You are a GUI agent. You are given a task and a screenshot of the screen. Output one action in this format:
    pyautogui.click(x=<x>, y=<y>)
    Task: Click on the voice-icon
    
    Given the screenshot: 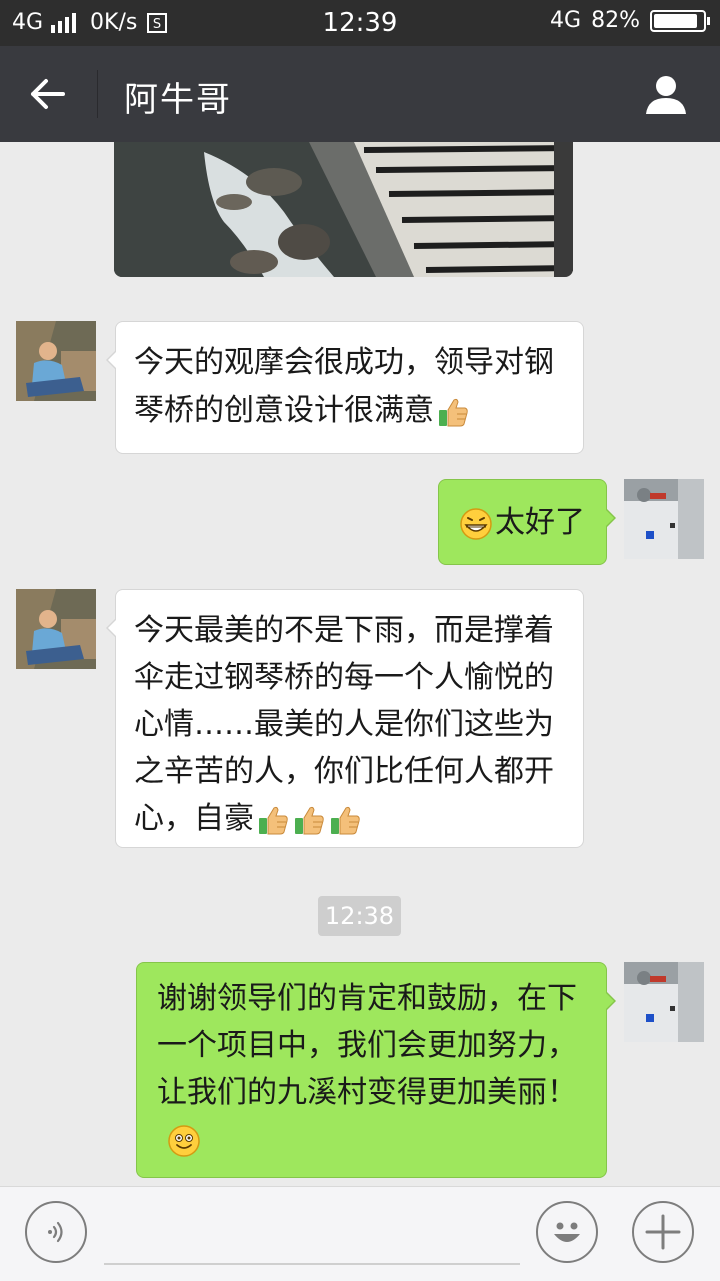 What is the action you would take?
    pyautogui.click(x=55, y=1232)
    